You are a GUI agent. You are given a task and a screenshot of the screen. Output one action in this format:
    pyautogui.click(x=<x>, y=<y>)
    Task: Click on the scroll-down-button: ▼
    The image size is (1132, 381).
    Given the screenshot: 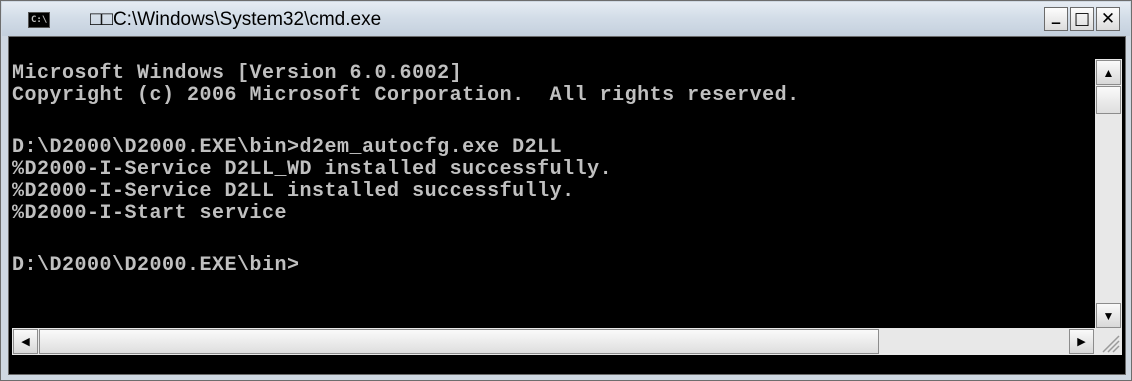 What is the action you would take?
    pyautogui.click(x=1108, y=315)
    